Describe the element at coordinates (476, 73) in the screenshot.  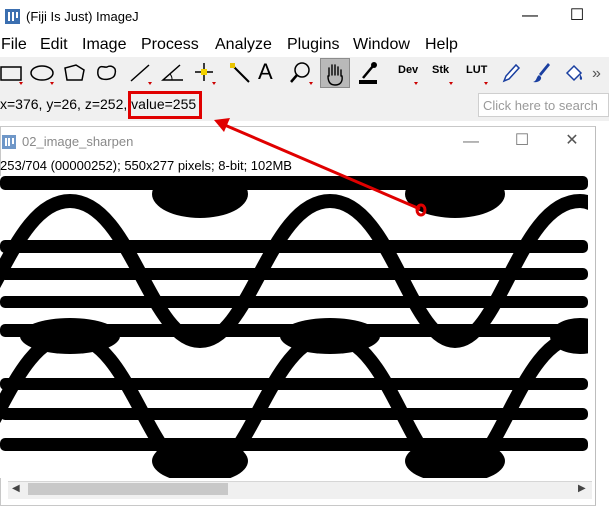
I see `lut-tool: LUT` at that location.